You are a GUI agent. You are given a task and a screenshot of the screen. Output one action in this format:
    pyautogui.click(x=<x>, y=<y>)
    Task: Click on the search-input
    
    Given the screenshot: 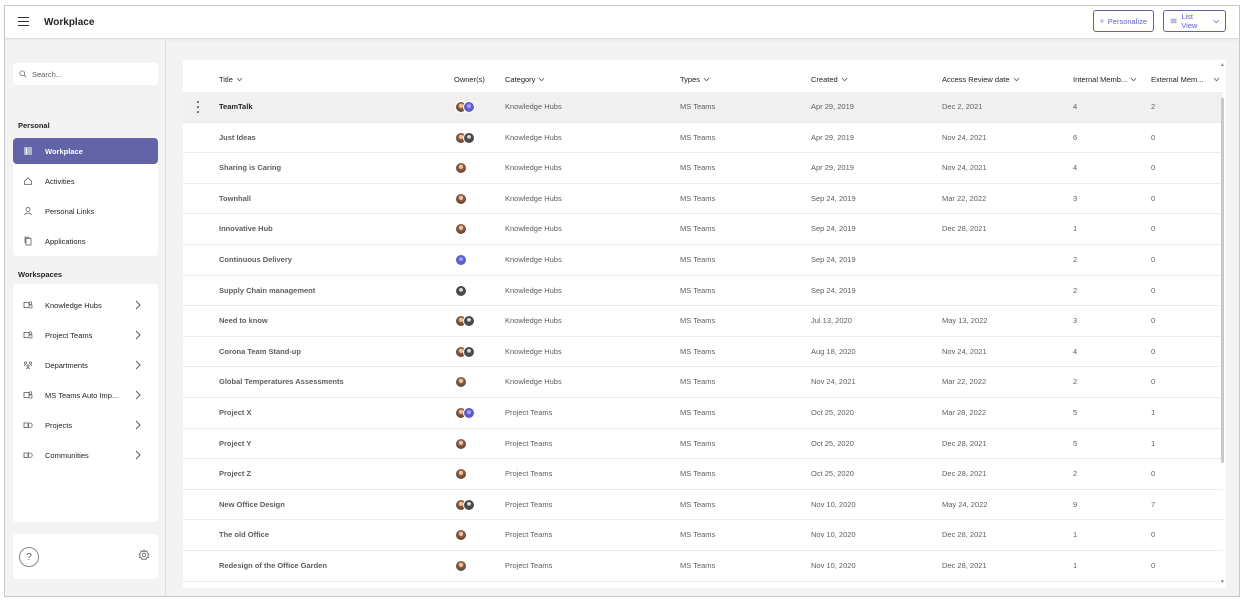 What is the action you would take?
    pyautogui.click(x=87, y=74)
    